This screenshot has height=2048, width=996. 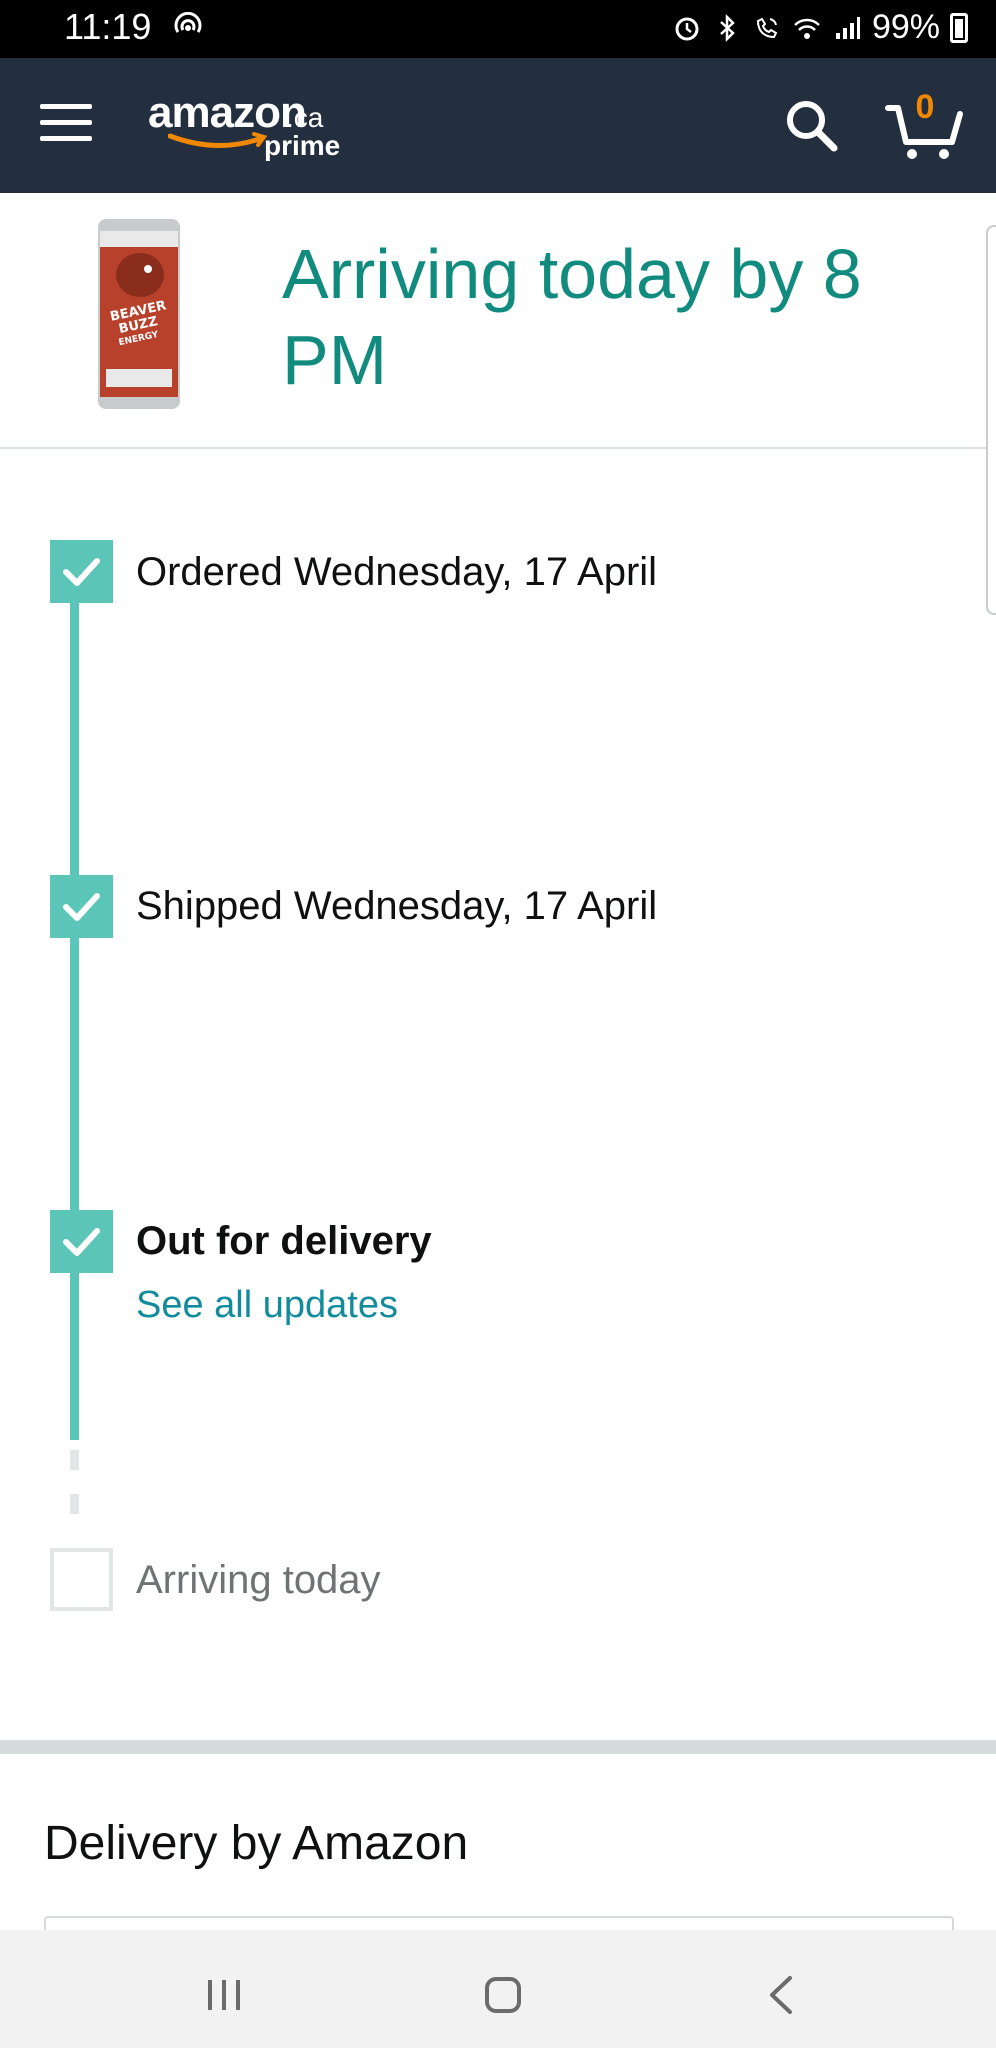 I want to click on cart-count: 0, so click(x=925, y=107).